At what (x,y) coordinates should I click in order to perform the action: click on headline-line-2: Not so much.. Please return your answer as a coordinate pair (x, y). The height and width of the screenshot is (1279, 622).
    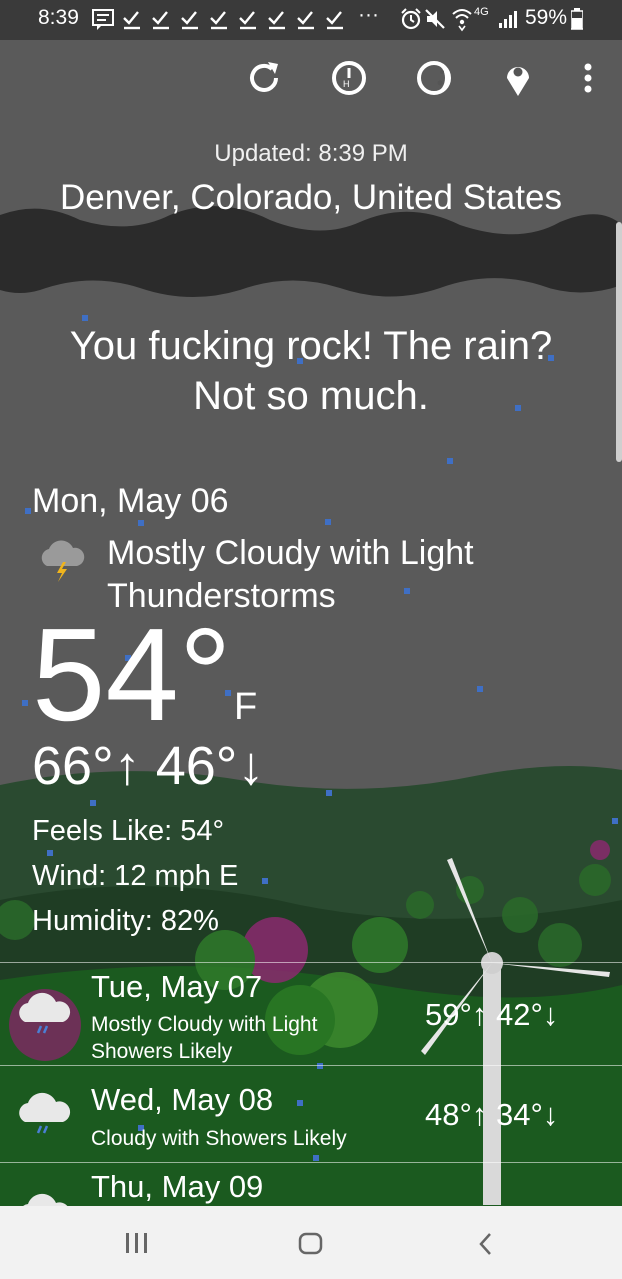
    Looking at the image, I should click on (311, 396).